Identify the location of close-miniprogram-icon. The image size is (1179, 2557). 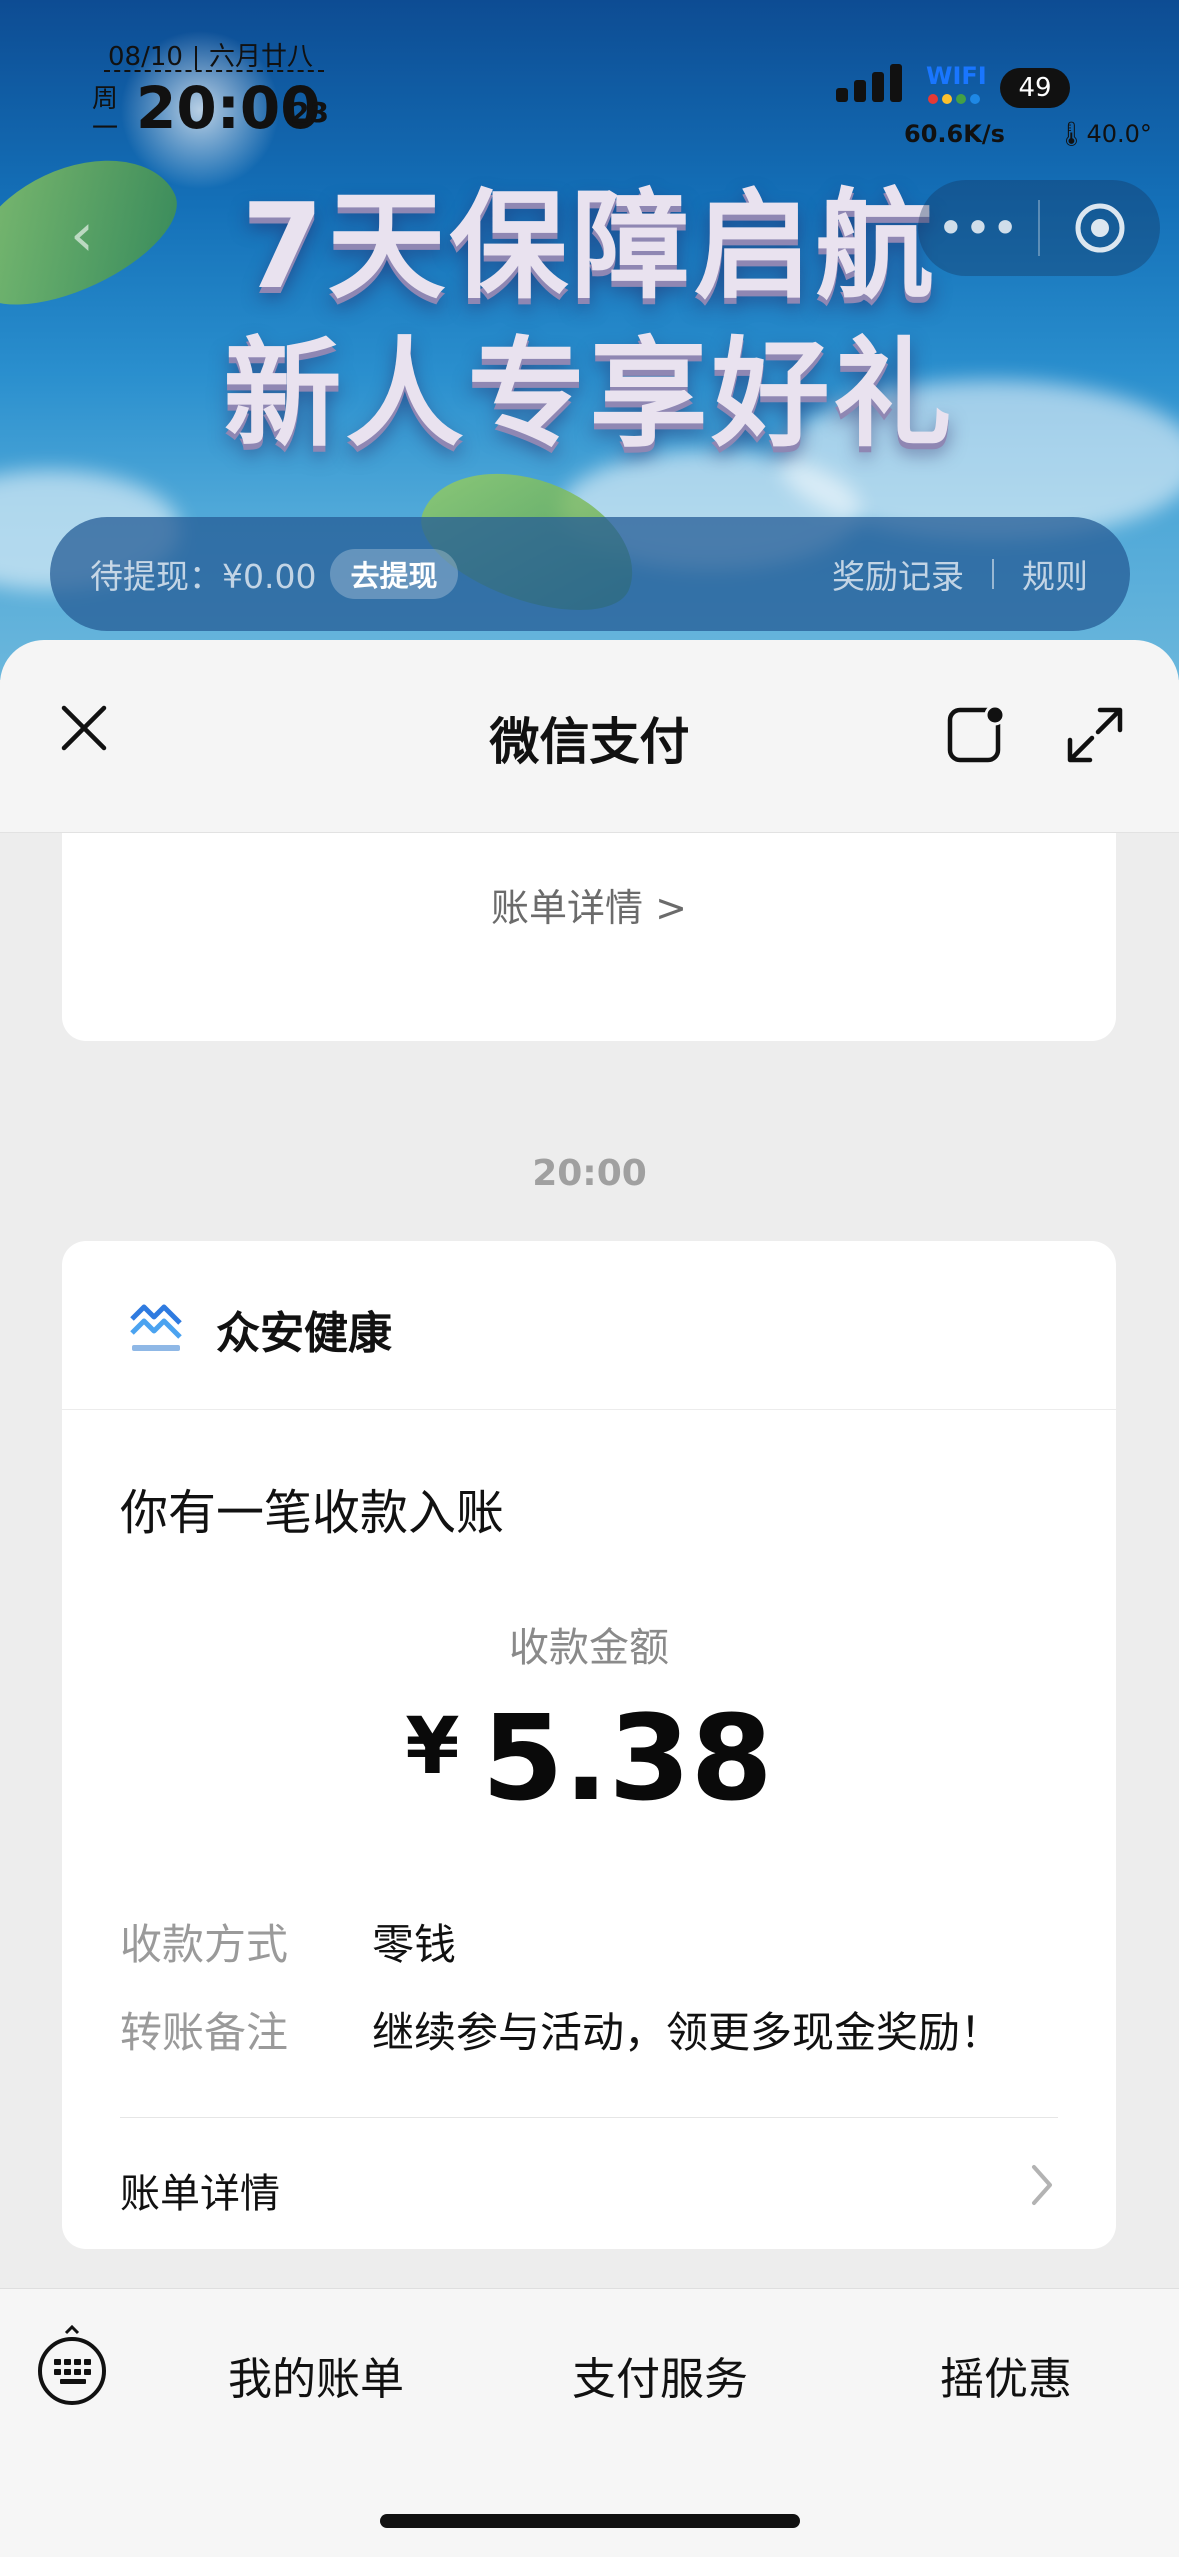
(1100, 228).